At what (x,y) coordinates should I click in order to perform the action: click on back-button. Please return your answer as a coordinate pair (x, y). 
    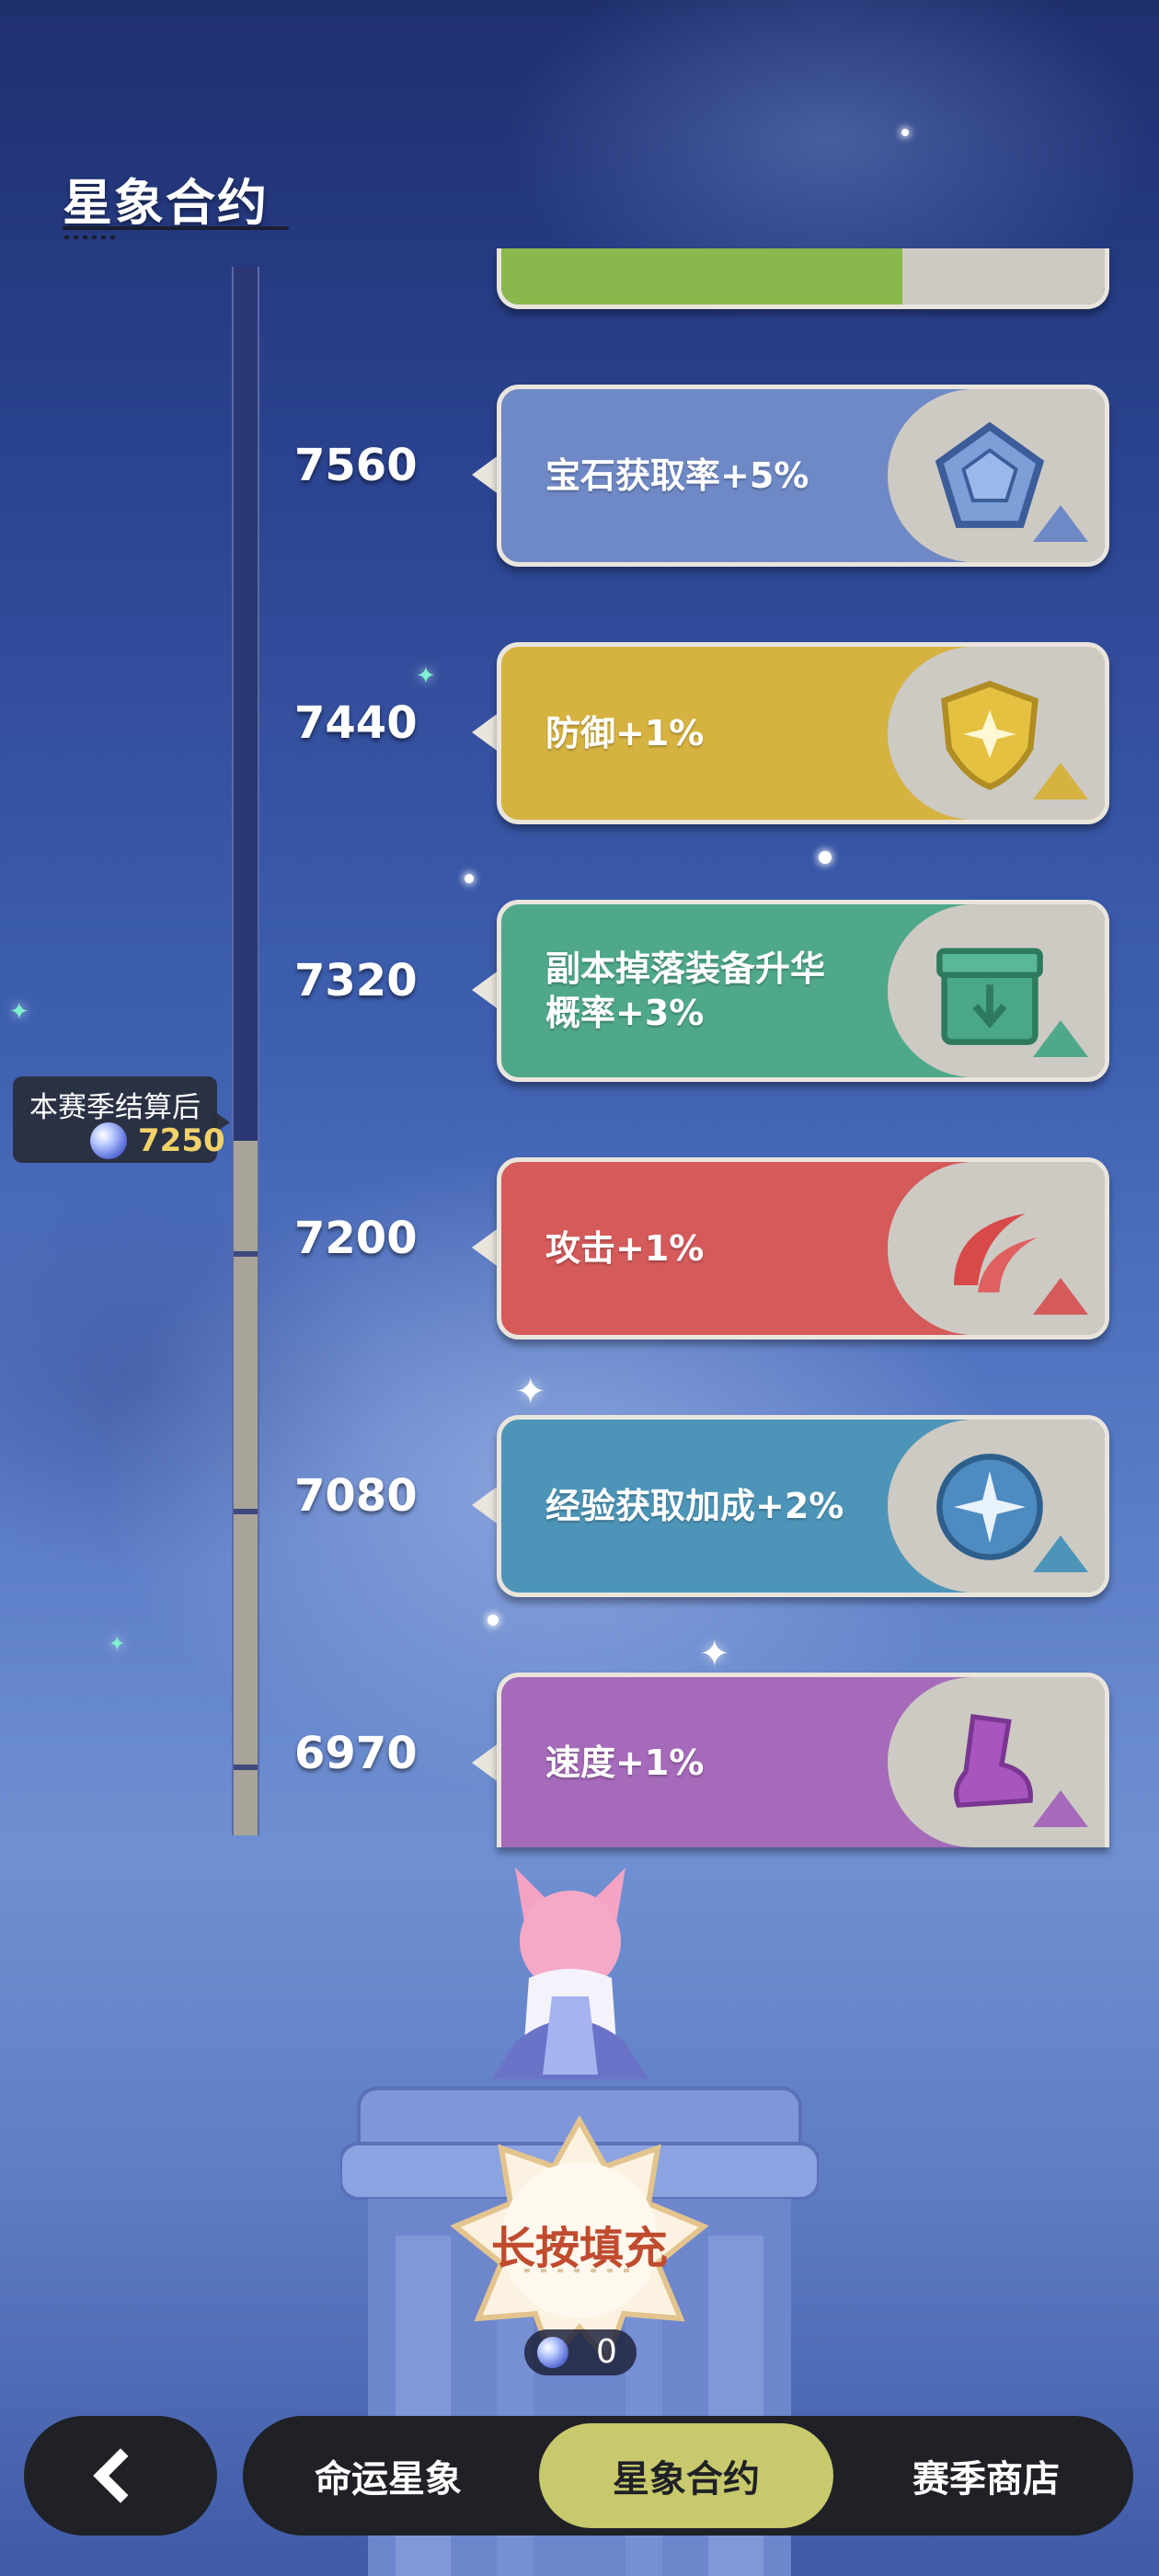
    Looking at the image, I should click on (120, 2476).